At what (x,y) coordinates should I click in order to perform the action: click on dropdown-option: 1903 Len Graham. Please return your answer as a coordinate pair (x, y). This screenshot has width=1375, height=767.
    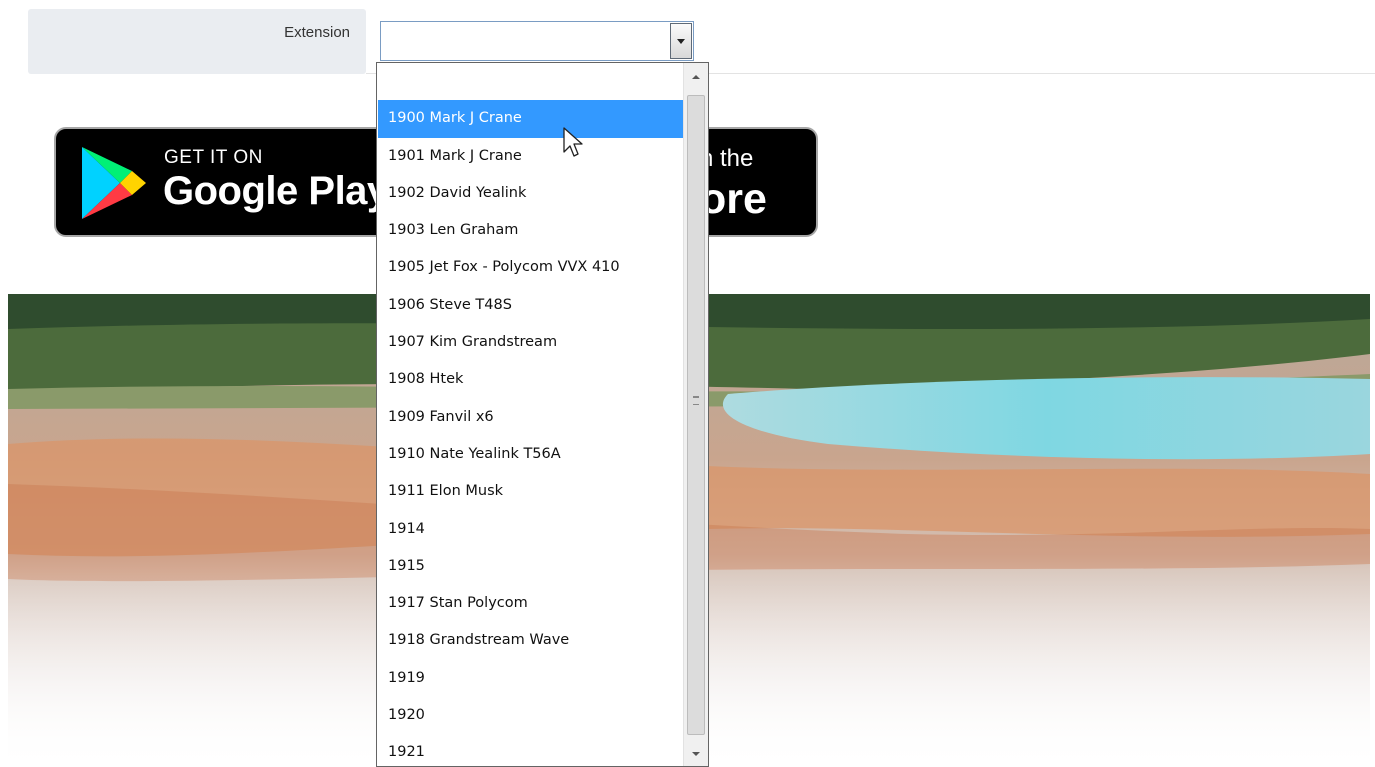
    Looking at the image, I should click on (530, 230).